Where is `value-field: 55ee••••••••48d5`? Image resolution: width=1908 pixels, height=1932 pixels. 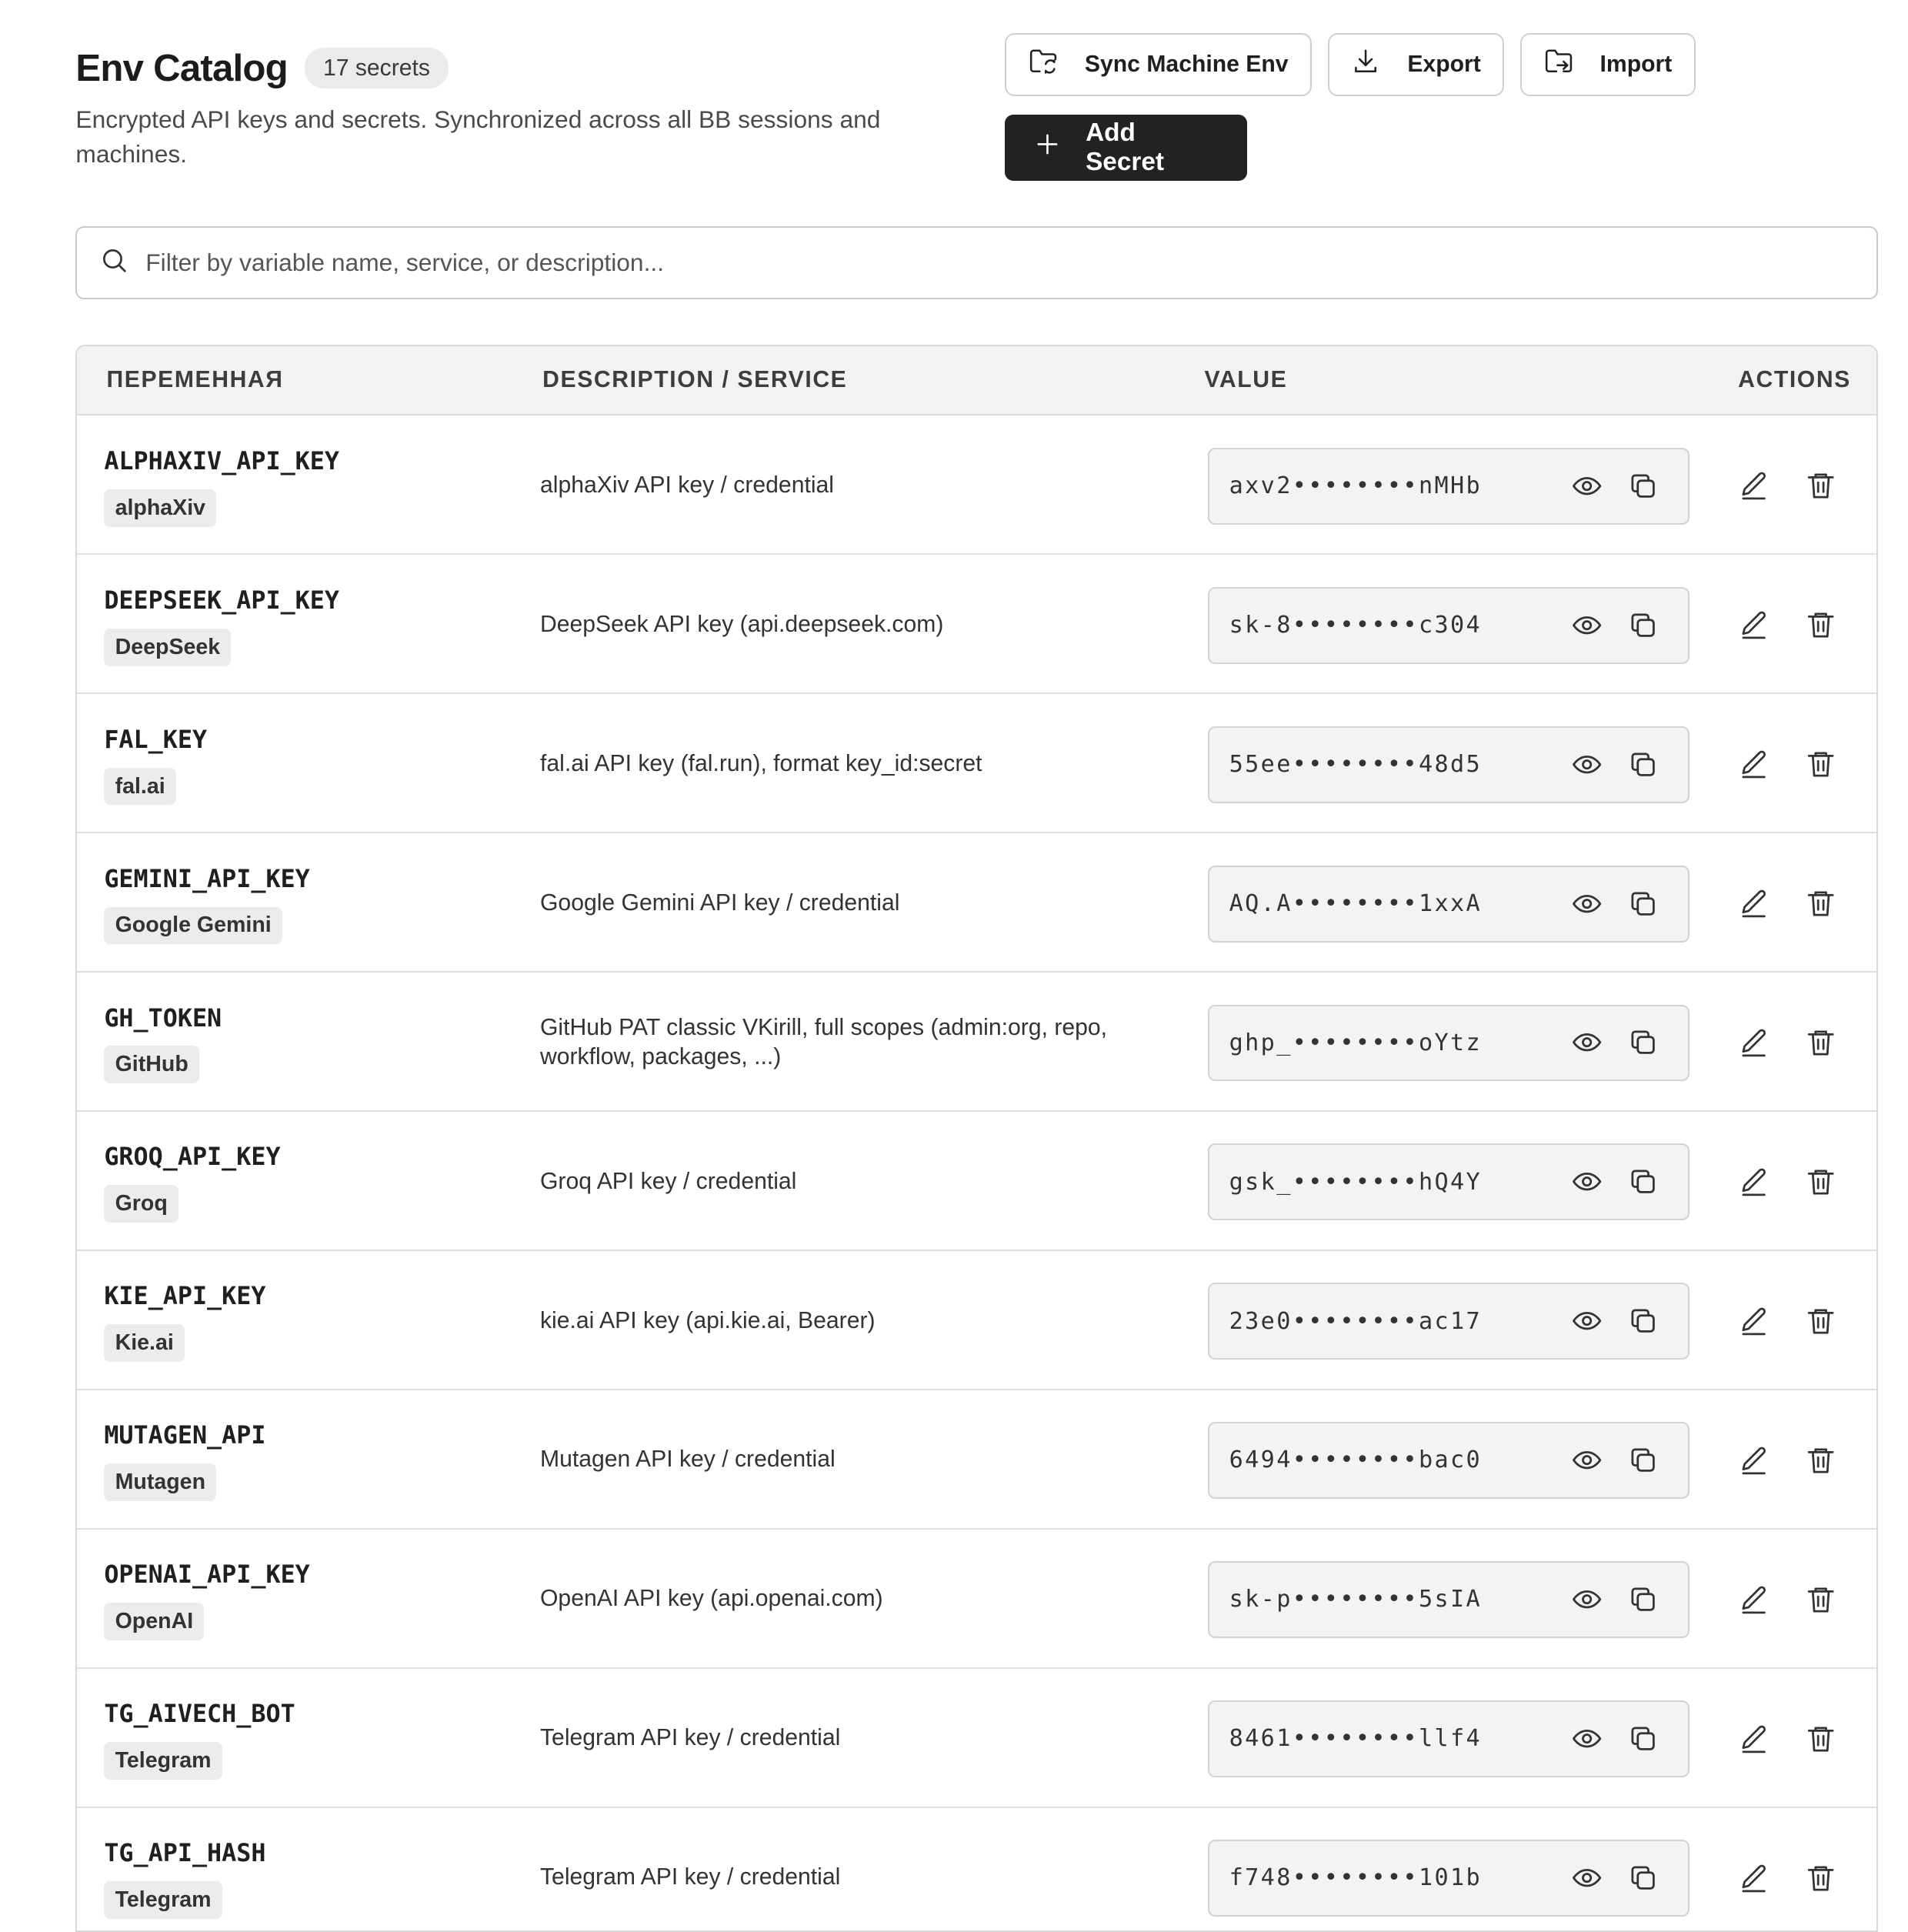 value-field: 55ee••••••••48d5 is located at coordinates (1449, 765).